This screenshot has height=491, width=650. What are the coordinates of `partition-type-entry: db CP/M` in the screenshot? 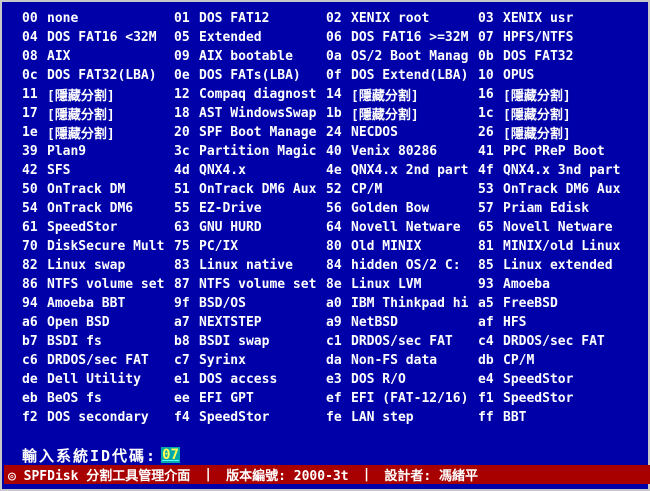 It's located at (554, 360).